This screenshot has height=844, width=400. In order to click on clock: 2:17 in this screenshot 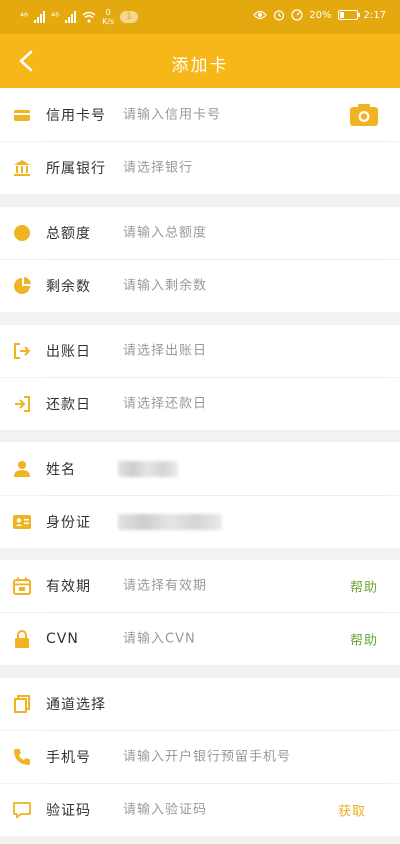, I will do `click(374, 15)`.